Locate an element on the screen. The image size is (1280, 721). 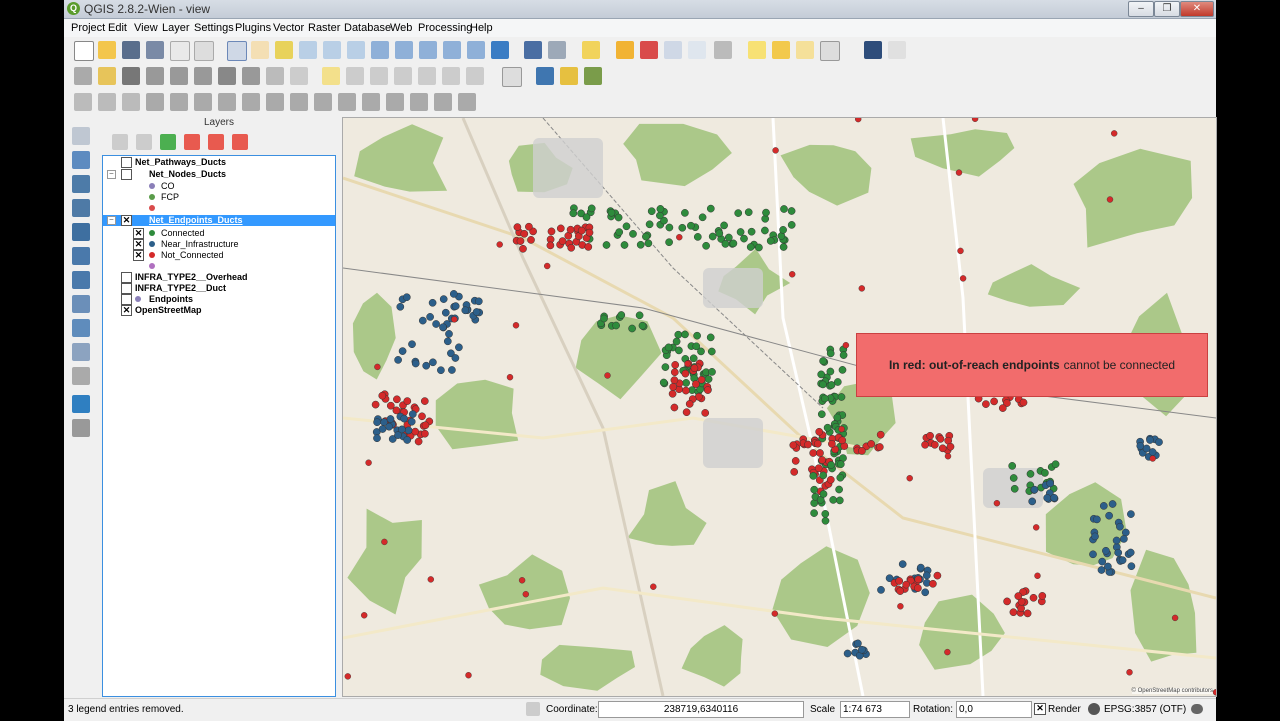
layer-row: Endpoints is located at coordinates (219, 299).